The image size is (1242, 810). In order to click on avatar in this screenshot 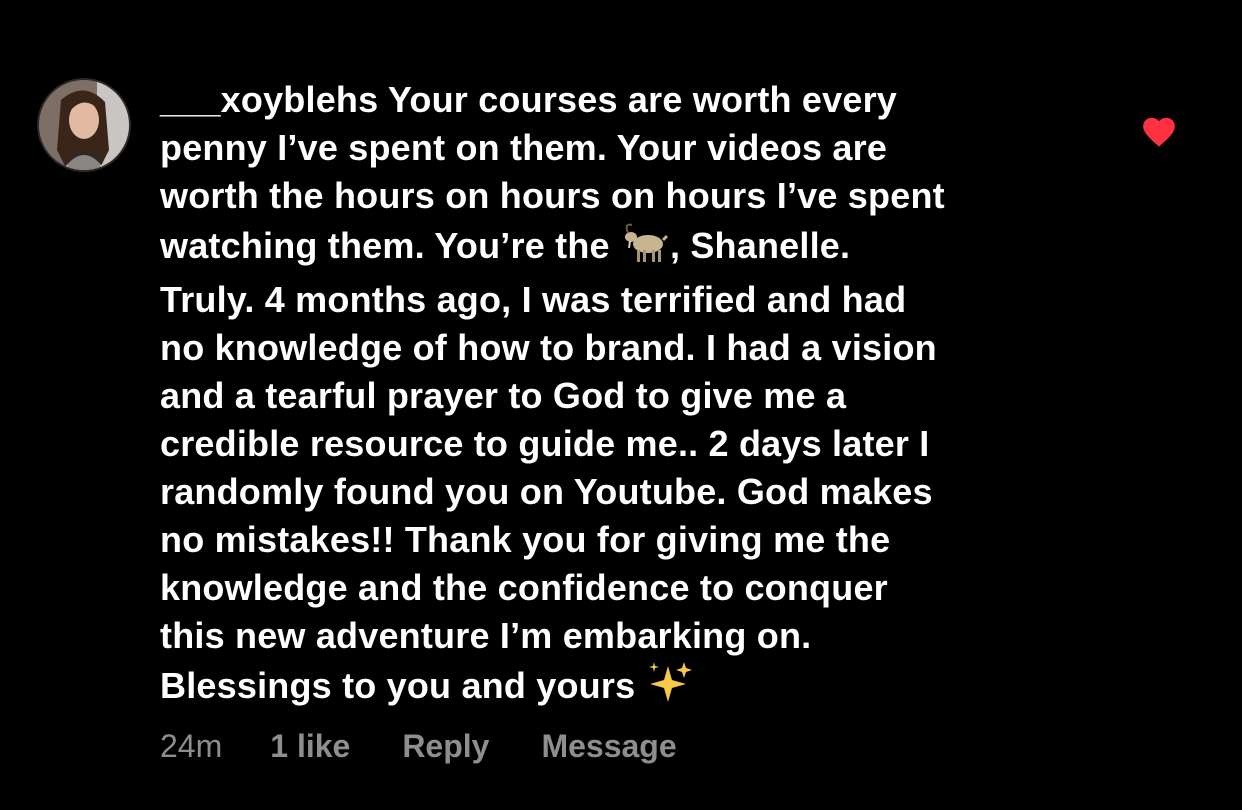, I will do `click(84, 125)`.